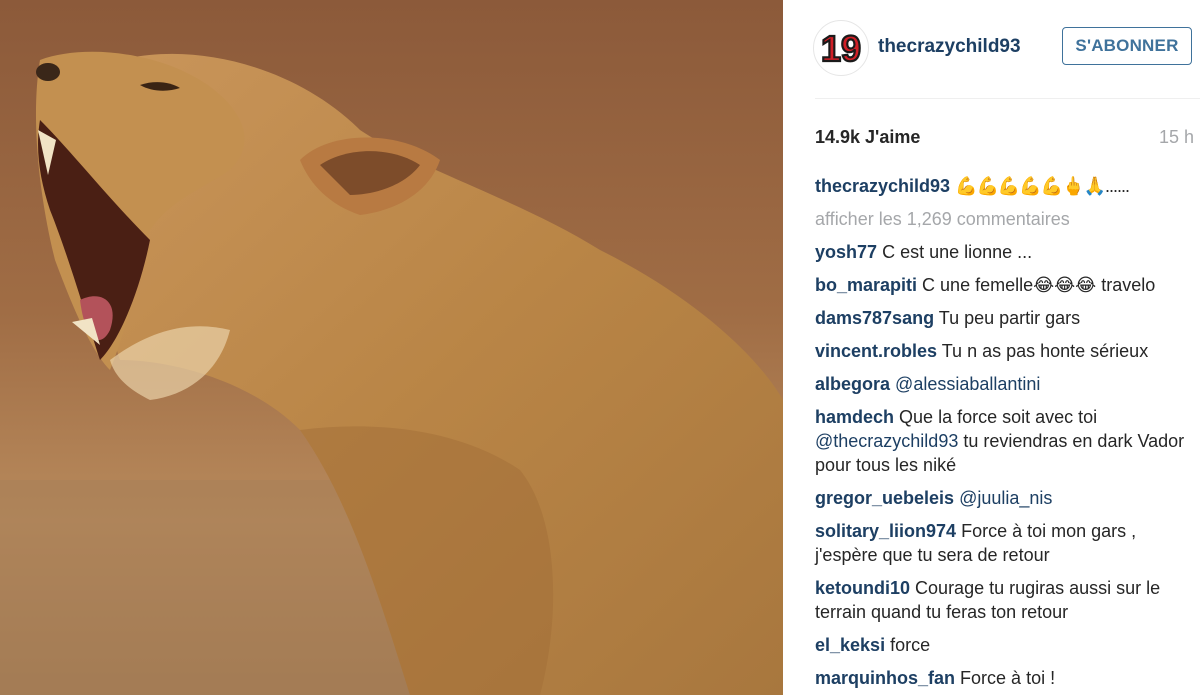  Describe the element at coordinates (852, 384) in the screenshot. I see `comment-username: albegora` at that location.